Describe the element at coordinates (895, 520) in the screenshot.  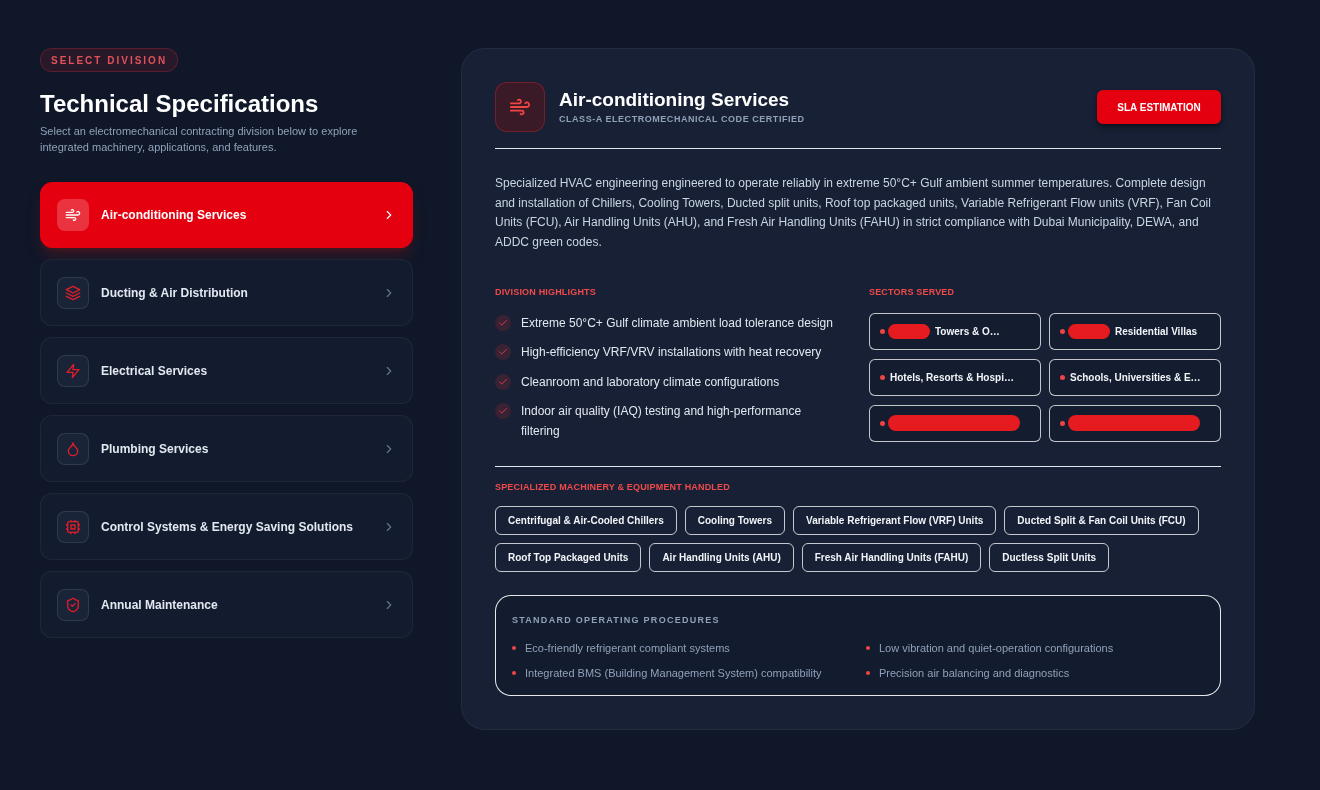
I see `equipment-tag: Variable Refrigerant Flow (VRF) Units` at that location.